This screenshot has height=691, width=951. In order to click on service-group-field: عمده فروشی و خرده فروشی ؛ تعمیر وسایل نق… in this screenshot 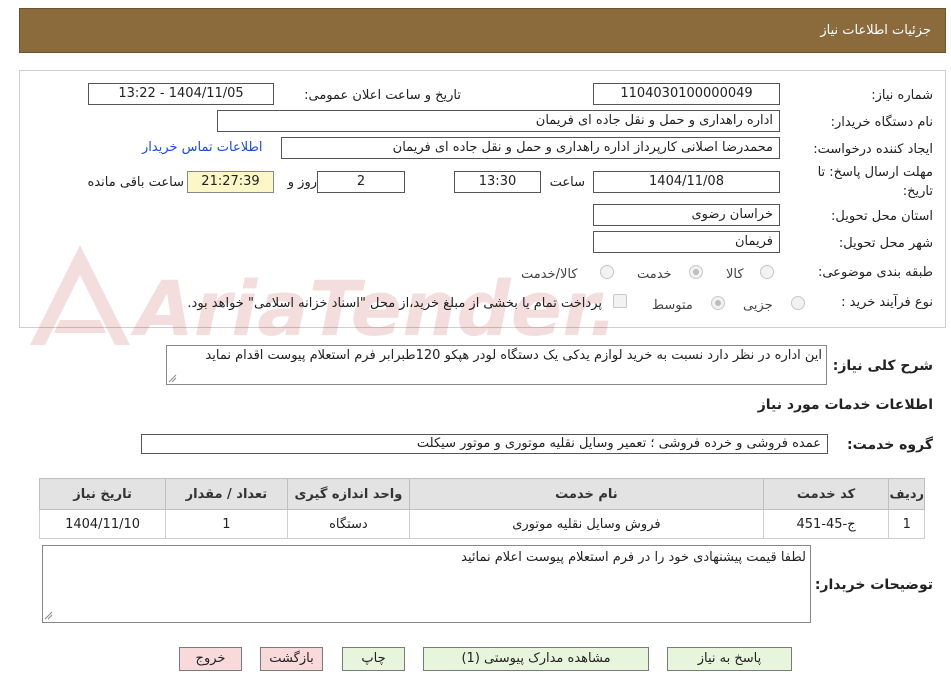, I will do `click(484, 444)`.